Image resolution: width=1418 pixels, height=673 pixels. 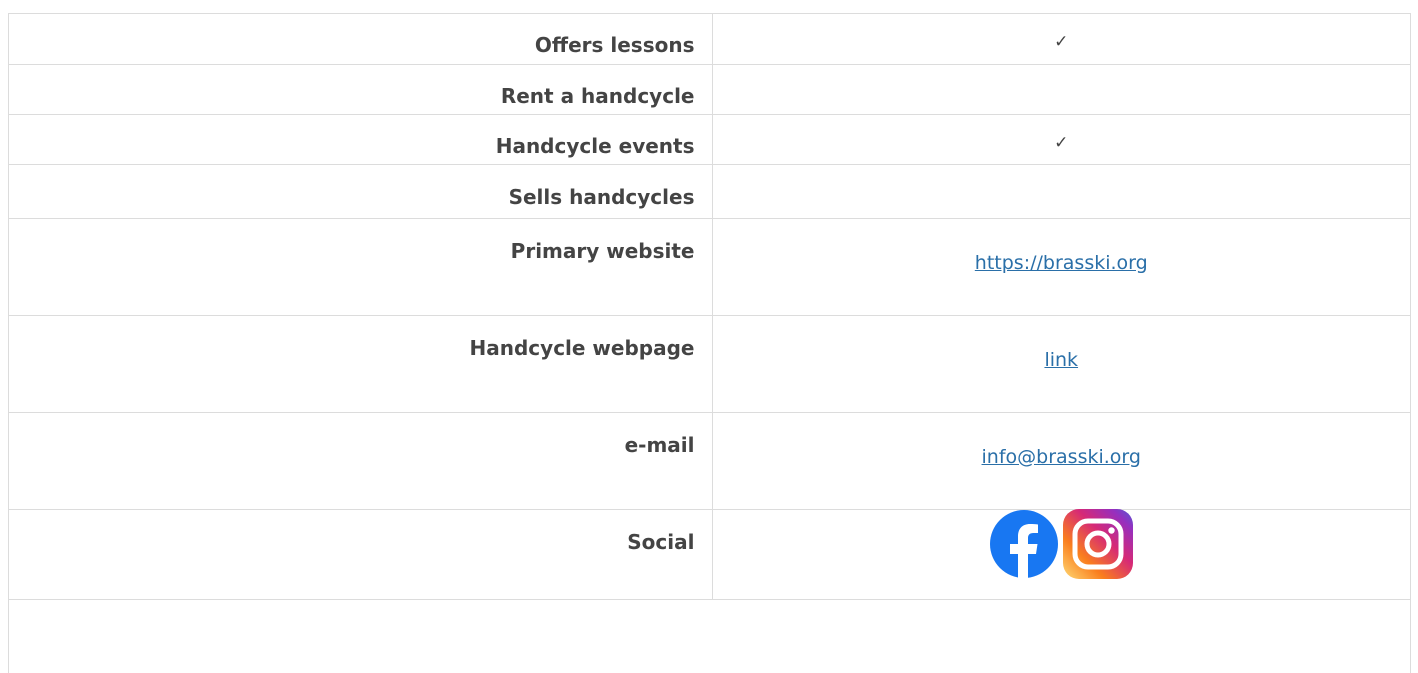 I want to click on row-value: link, so click(x=1061, y=364).